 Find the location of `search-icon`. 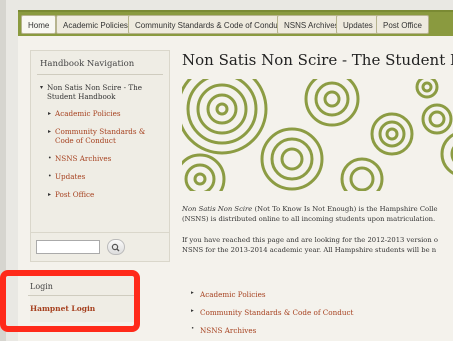

search-icon is located at coordinates (115, 247).